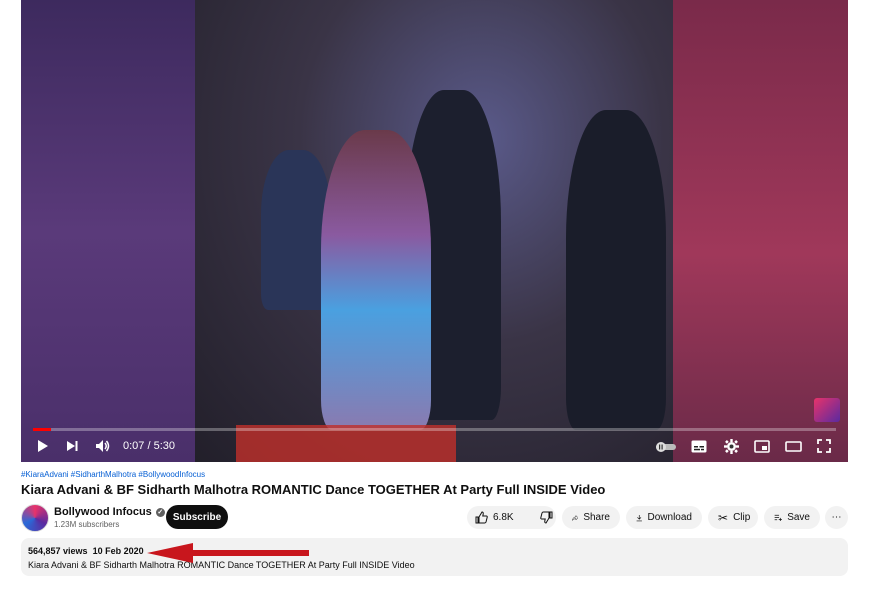  What do you see at coordinates (762, 446) in the screenshot?
I see `miniplayer-icon` at bounding box center [762, 446].